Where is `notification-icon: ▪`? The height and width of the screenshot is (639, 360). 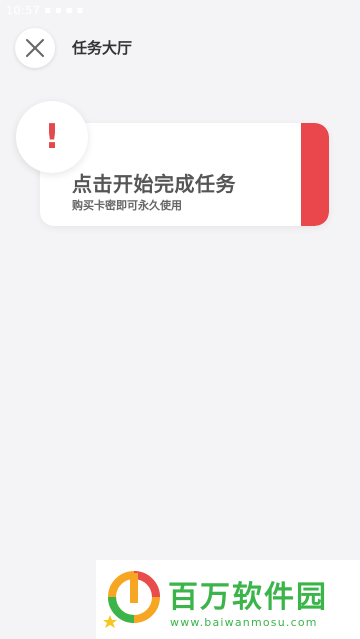
notification-icon: ▪ is located at coordinates (47, 10).